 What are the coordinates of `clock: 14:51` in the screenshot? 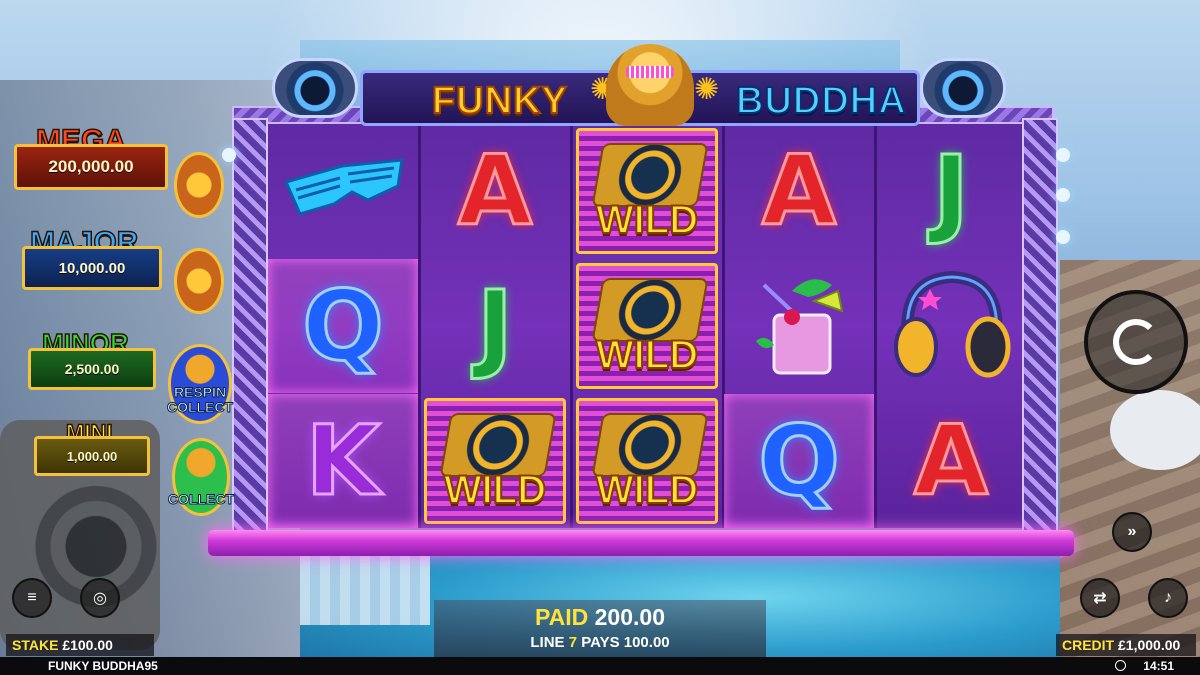 It's located at (1158, 666).